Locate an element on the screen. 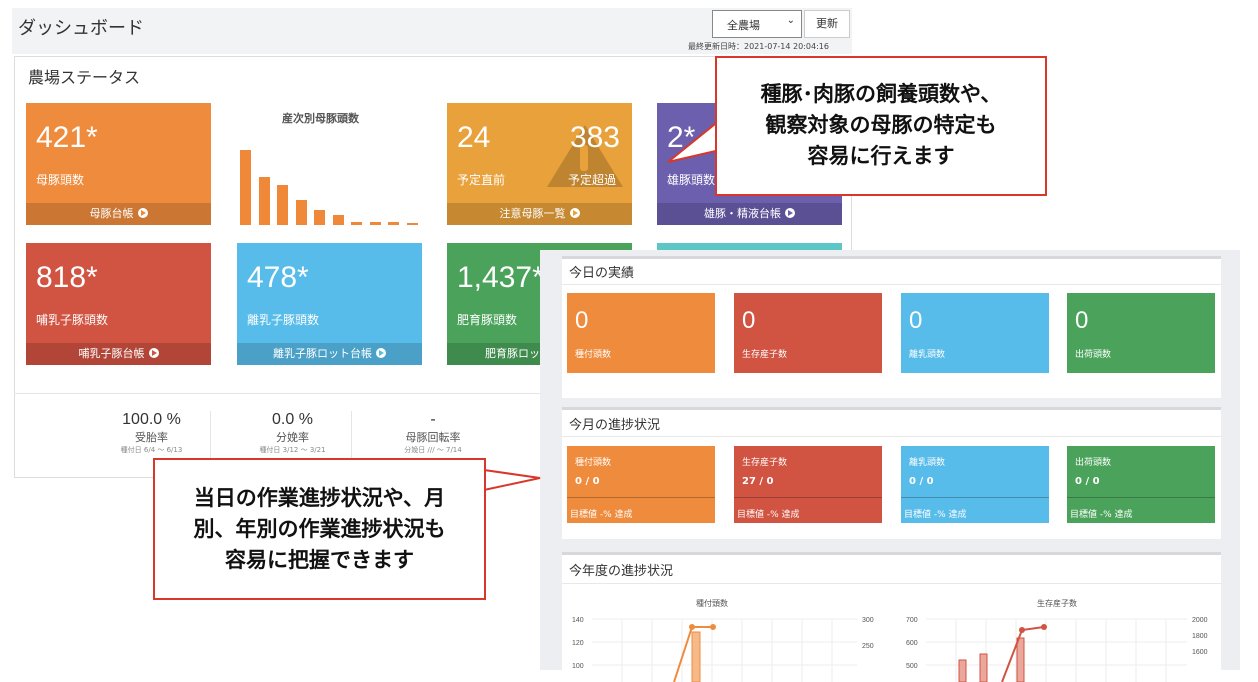  breeding-left-tick-0: 140 is located at coordinates (578, 620).